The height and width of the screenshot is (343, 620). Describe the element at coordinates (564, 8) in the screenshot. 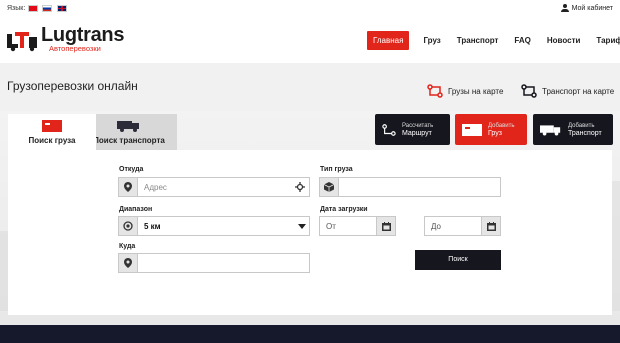

I see `user-icon` at that location.